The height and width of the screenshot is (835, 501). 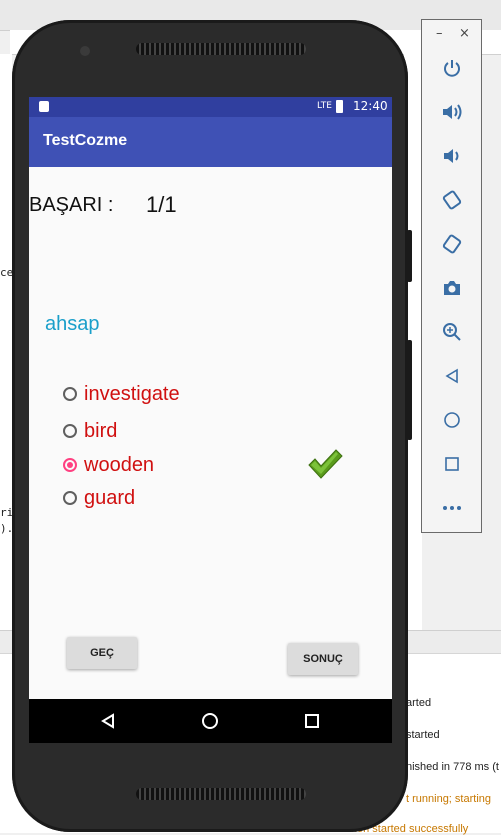 I want to click on battery-icon, so click(x=339, y=106).